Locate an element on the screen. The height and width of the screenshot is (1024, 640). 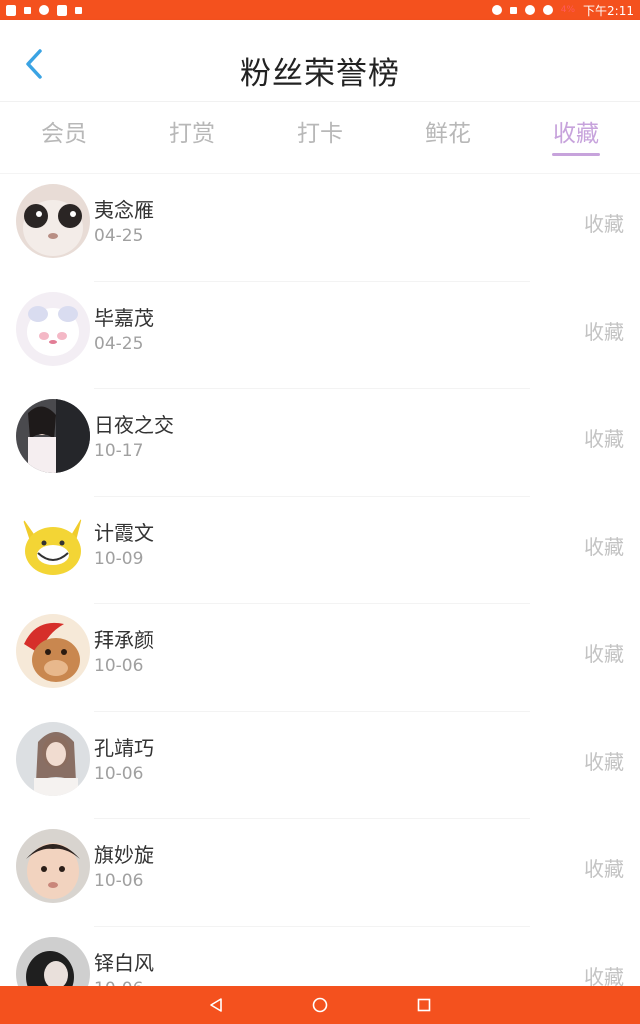
list-item: 日夜之交 10-17 收藏 is located at coordinates (320, 443).